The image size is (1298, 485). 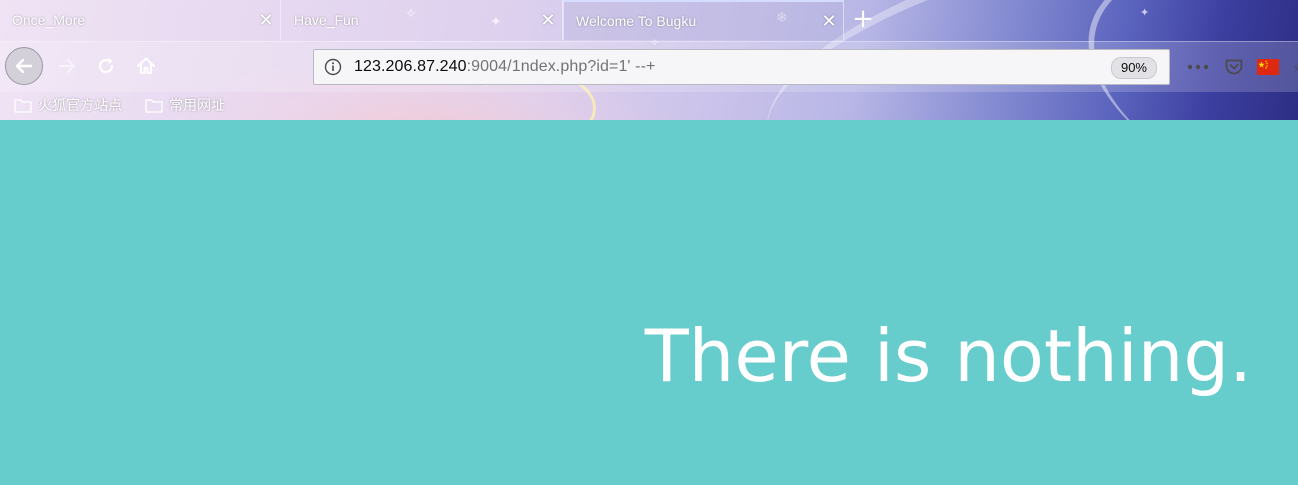 I want to click on back-button, so click(x=24, y=66).